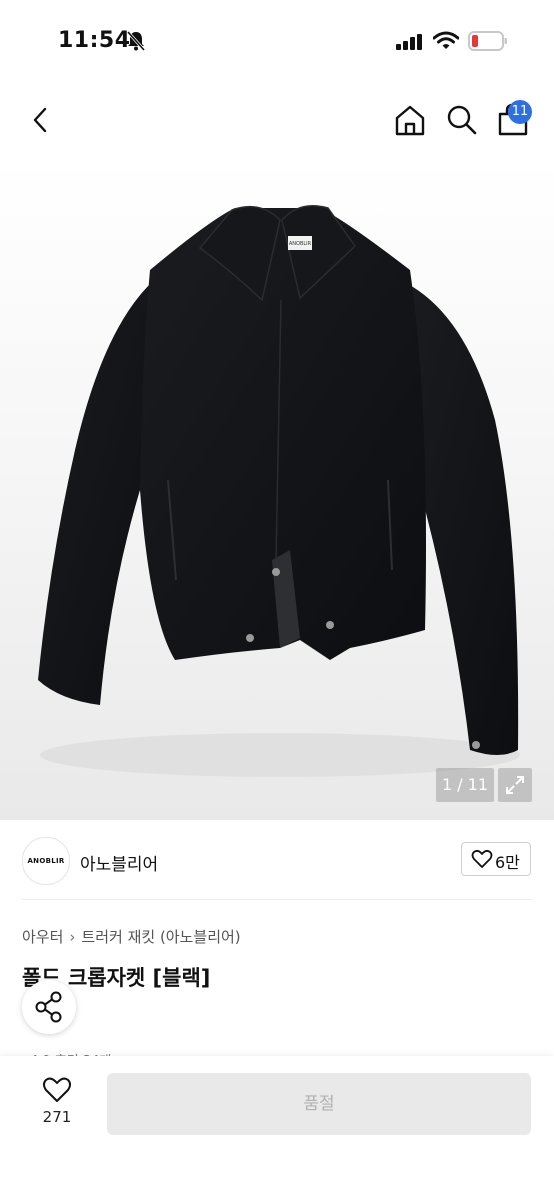  I want to click on cellular-signal-icon, so click(409, 42).